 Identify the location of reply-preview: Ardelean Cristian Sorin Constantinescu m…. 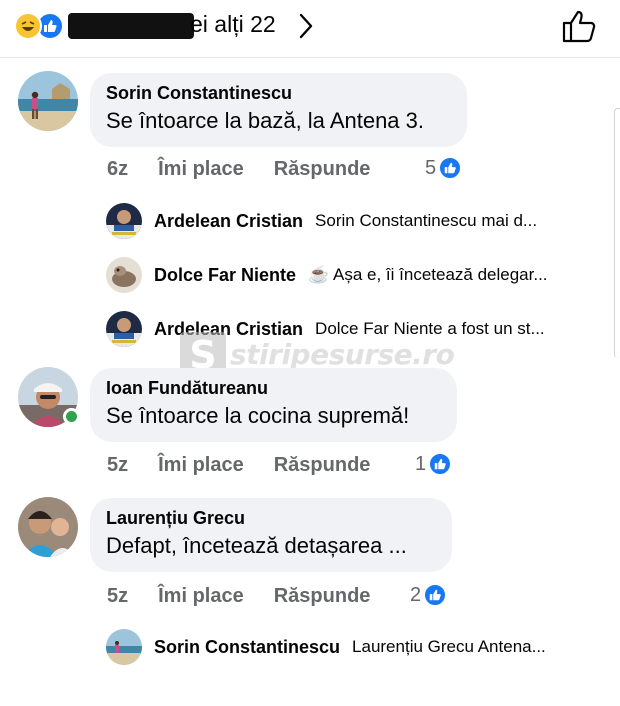
(356, 221).